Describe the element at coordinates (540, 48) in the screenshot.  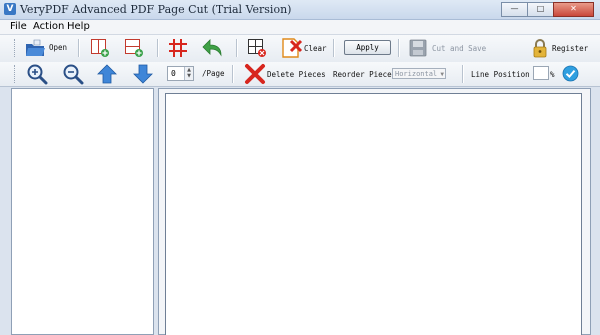
I see `lock-icon` at that location.